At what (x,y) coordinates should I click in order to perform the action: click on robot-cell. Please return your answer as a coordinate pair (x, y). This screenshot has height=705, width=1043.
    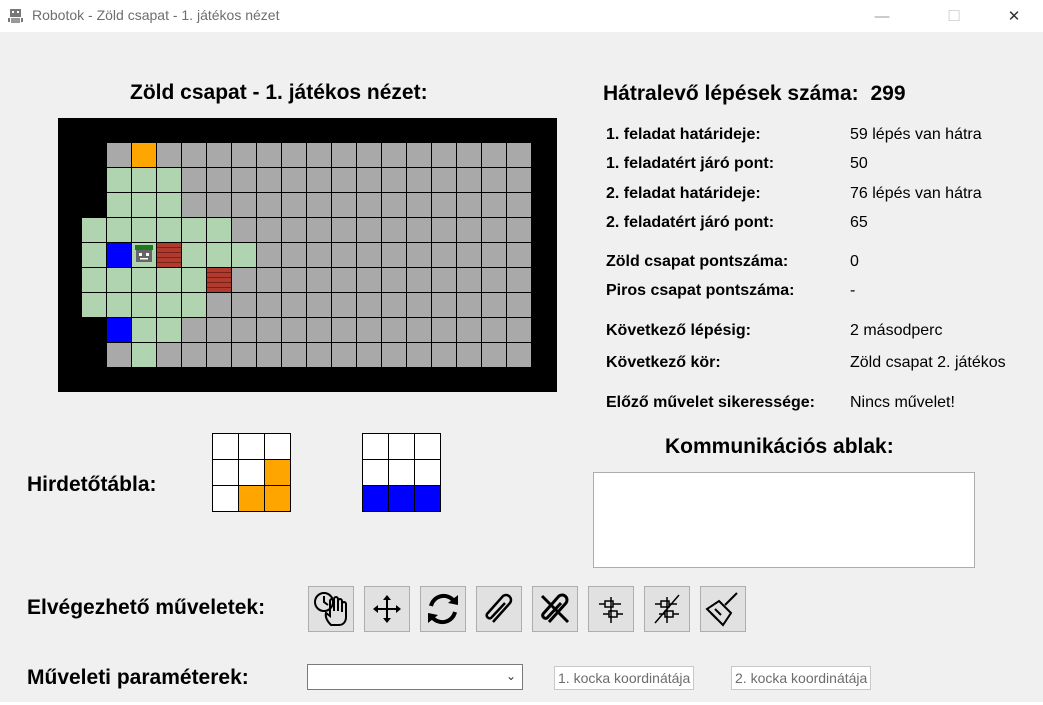
    Looking at the image, I should click on (144, 255).